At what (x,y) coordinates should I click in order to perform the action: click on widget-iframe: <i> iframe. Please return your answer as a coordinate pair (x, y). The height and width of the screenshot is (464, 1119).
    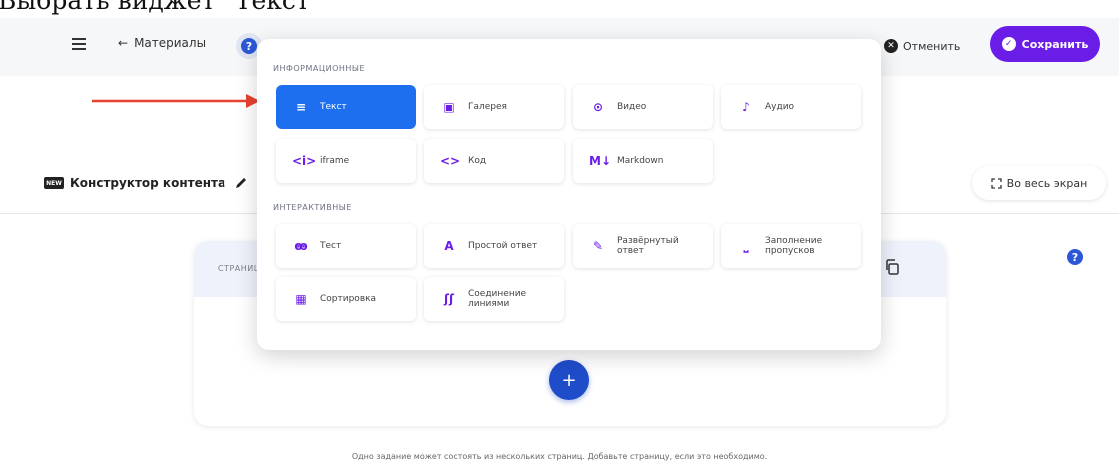
    Looking at the image, I should click on (346, 161).